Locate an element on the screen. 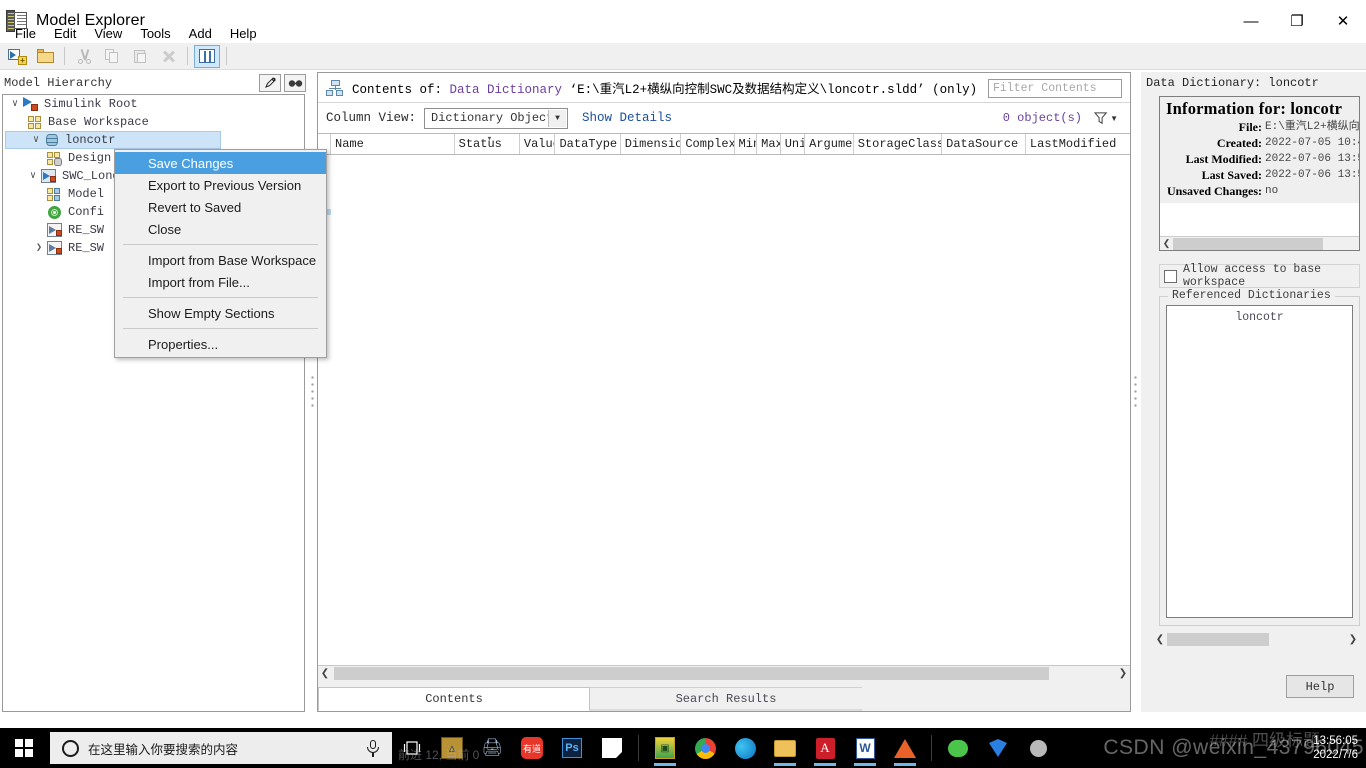 Image resolution: width=1366 pixels, height=768 pixels. splitter-grip-icon is located at coordinates (1135, 392).